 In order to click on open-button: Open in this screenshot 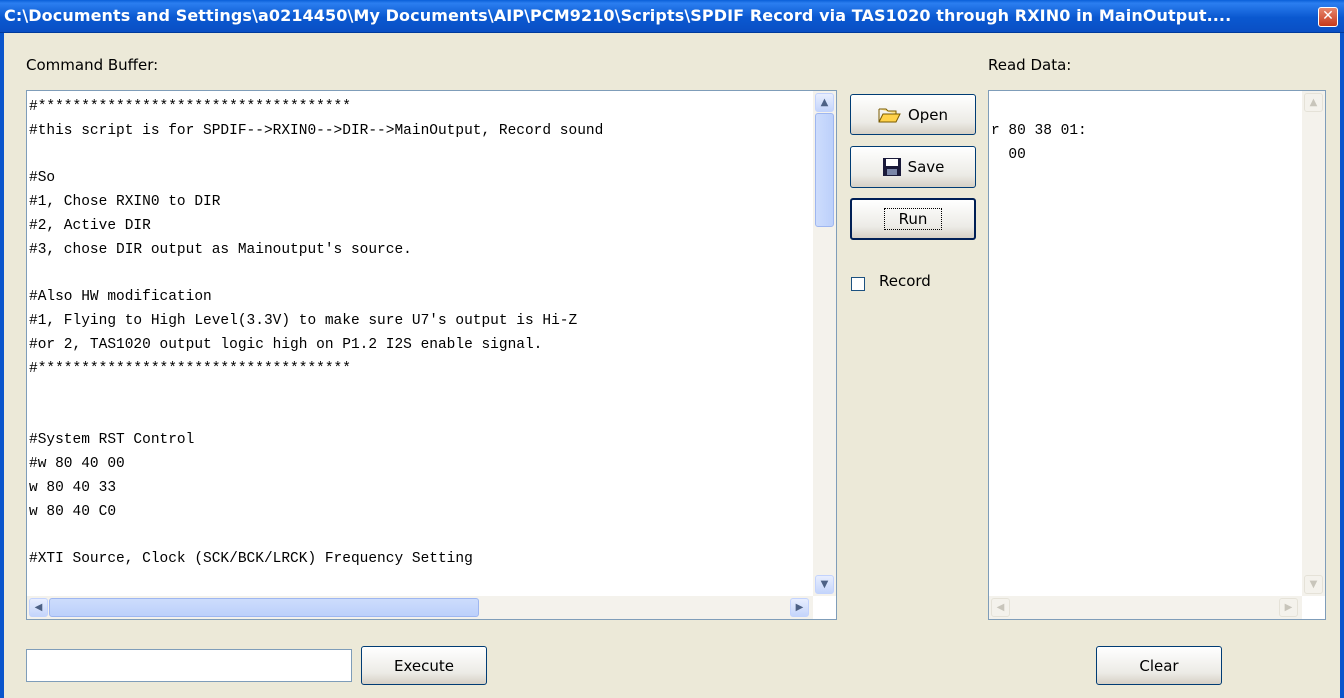, I will do `click(913, 114)`.